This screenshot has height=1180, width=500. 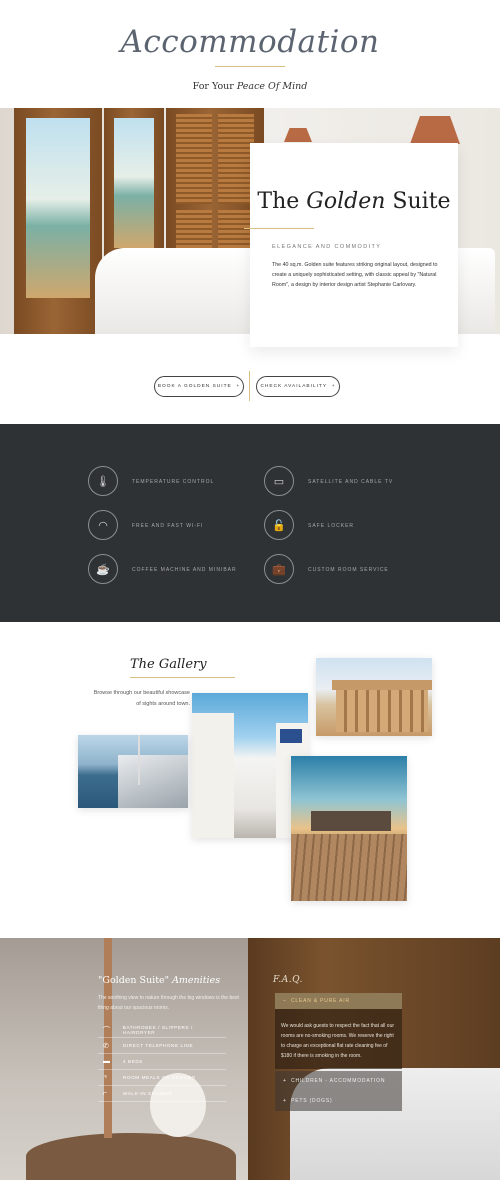 I want to click on temple-columns, so click(x=382, y=710).